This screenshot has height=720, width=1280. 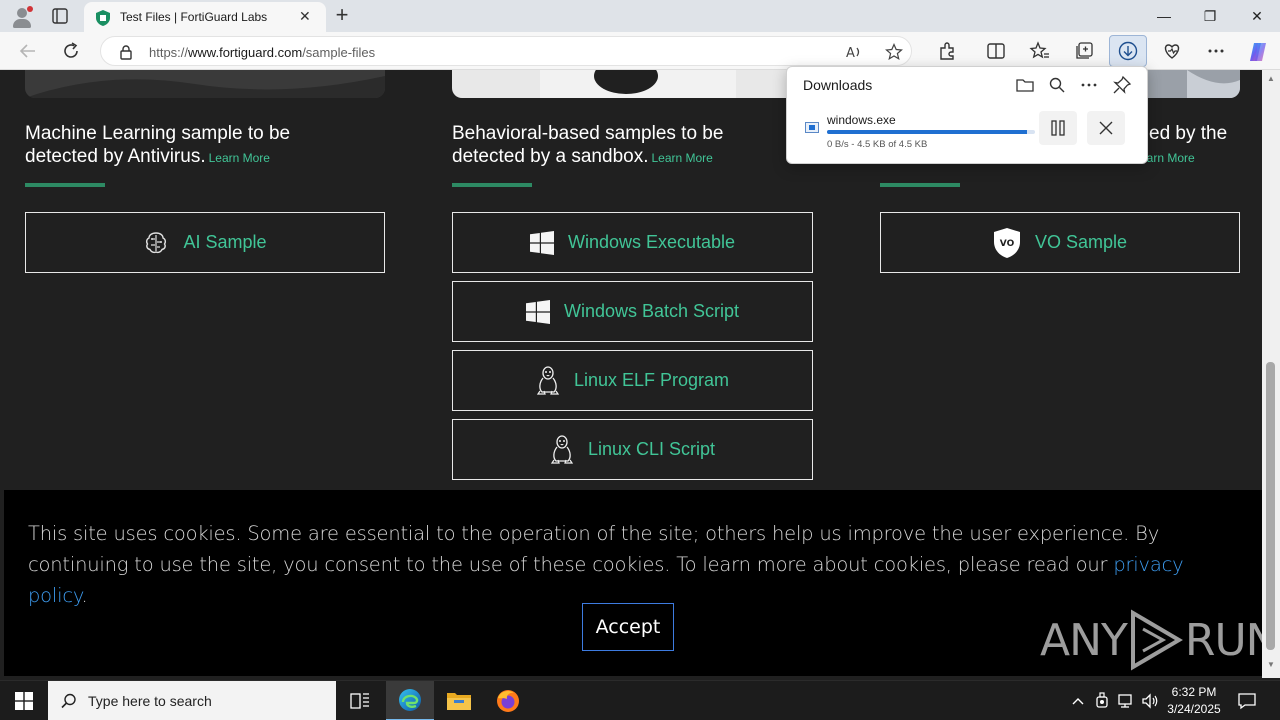 I want to click on vo-shield-icon: VO, so click(x=1006, y=242).